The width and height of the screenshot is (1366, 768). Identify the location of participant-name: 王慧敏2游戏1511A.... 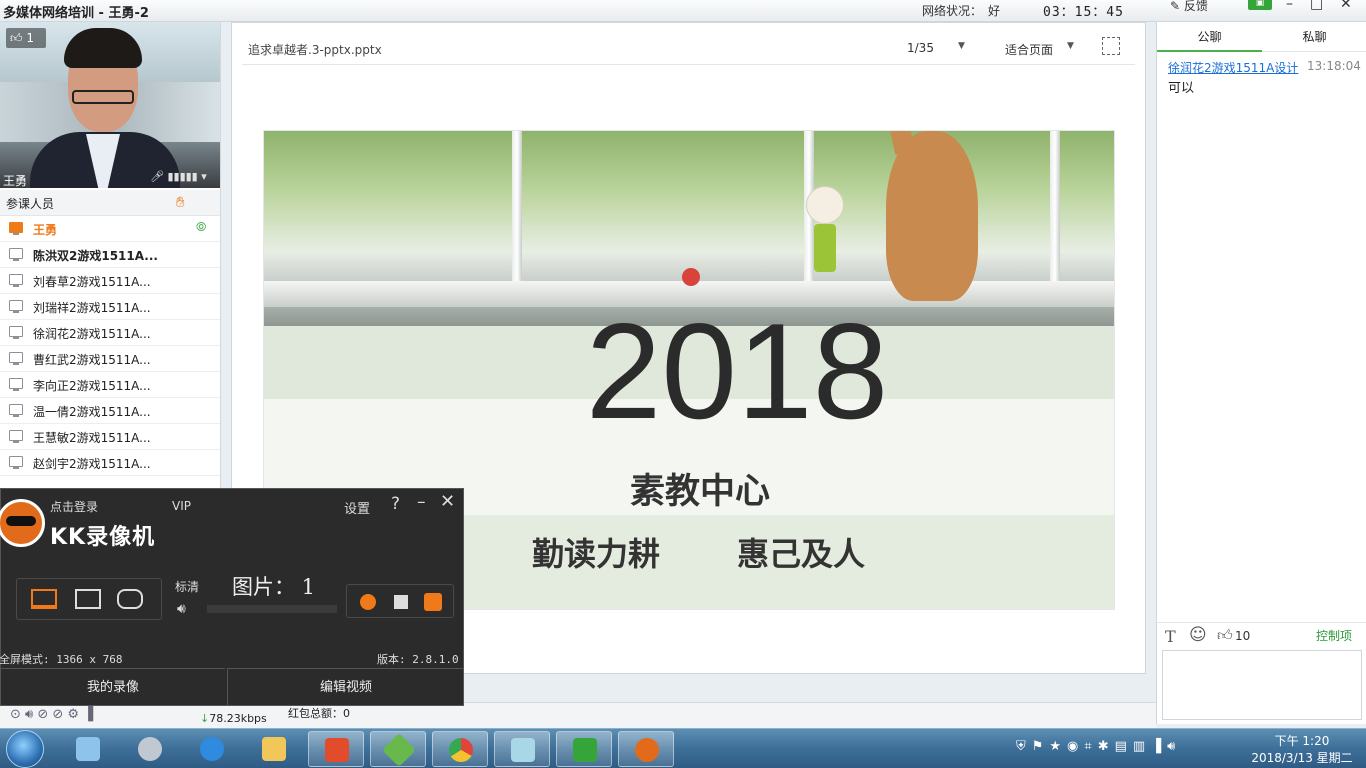
(92, 438).